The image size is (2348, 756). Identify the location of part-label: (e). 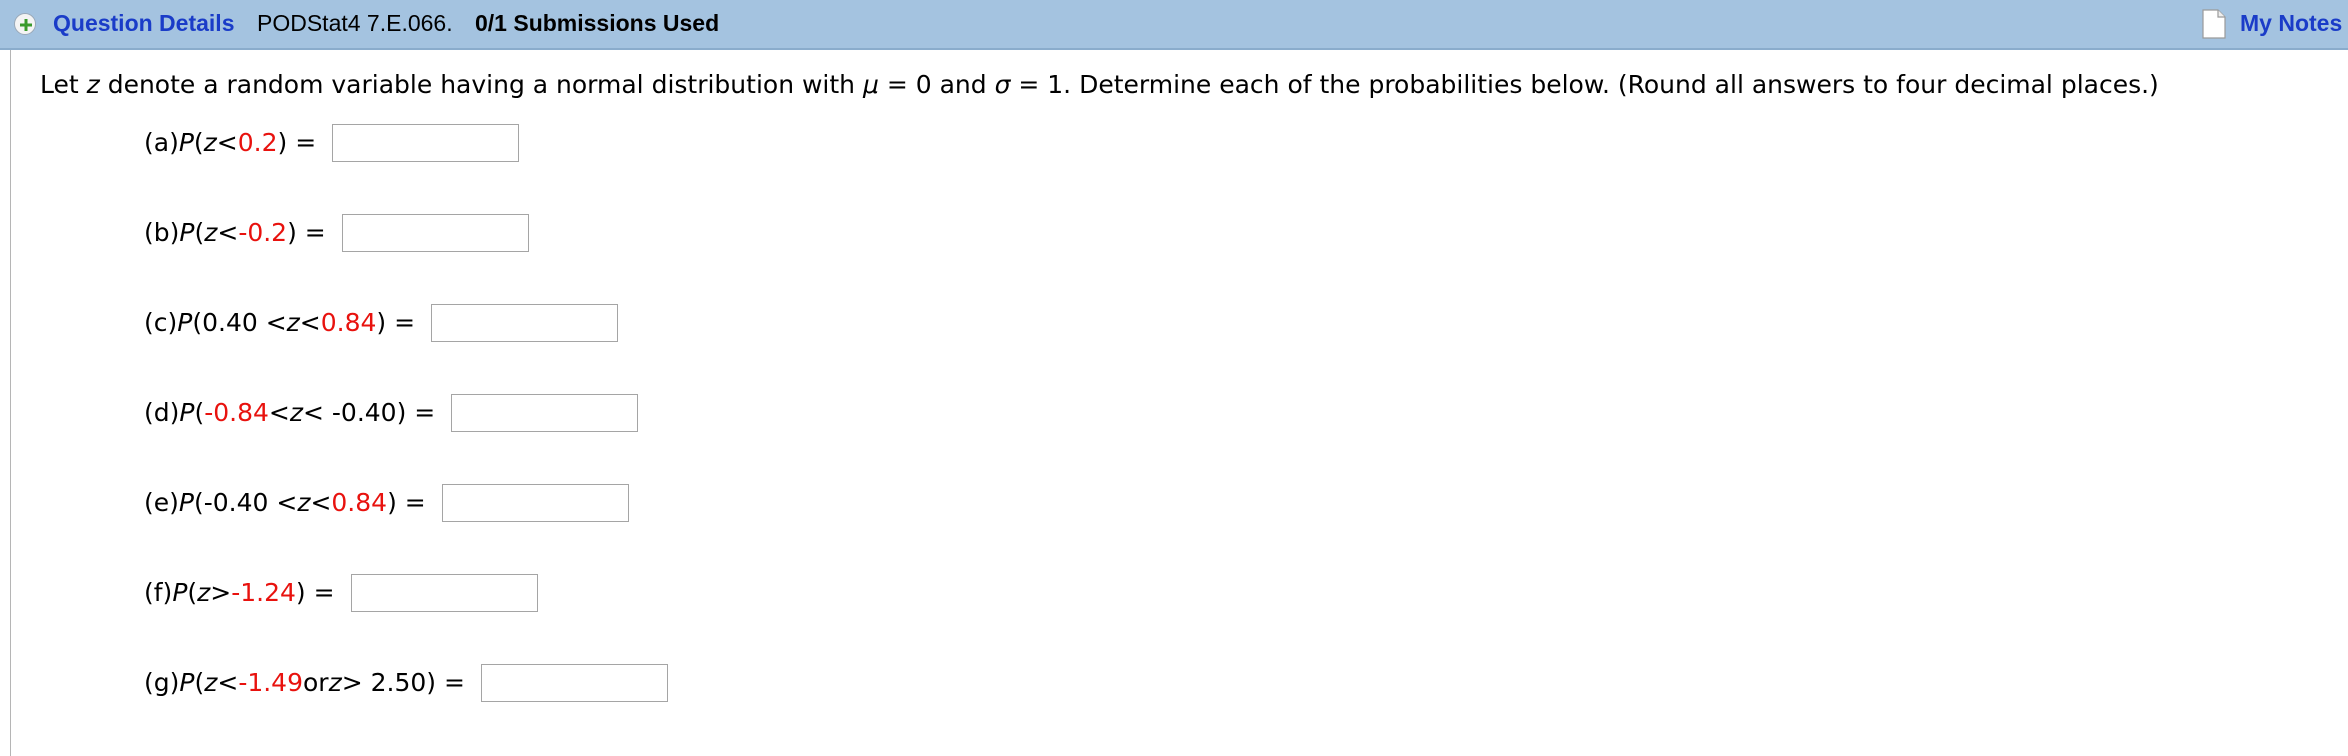
(161, 502).